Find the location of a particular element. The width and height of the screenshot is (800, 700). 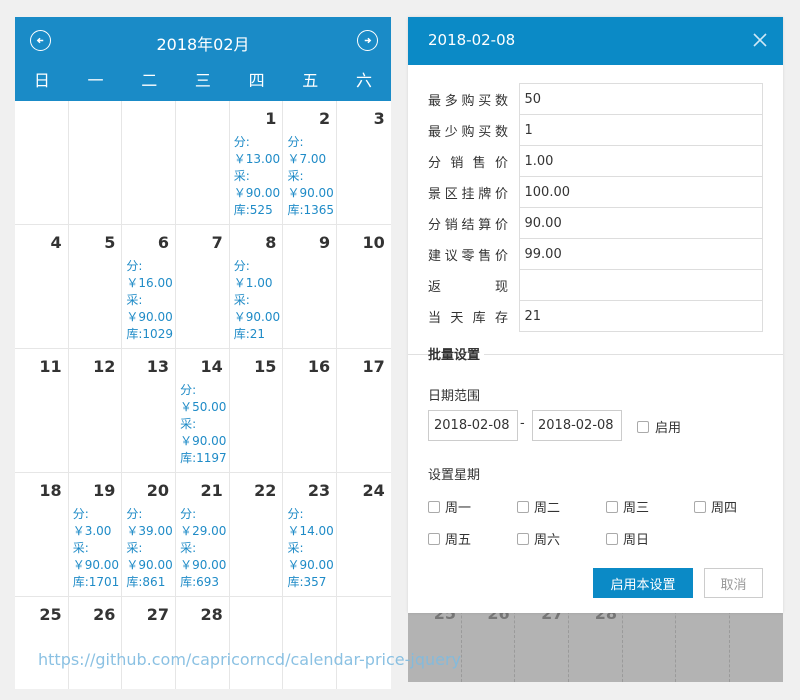

field-value-input: 1.00 is located at coordinates (640, 161).